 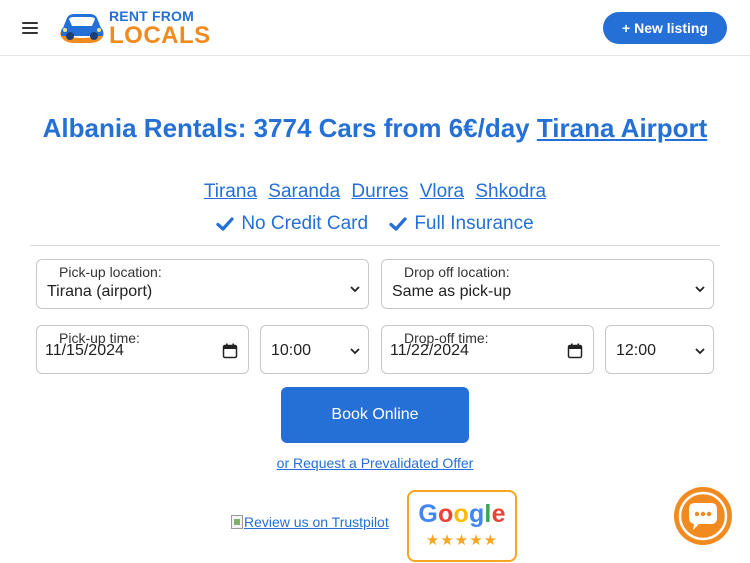 I want to click on feature-label: Full Insurance, so click(x=474, y=223).